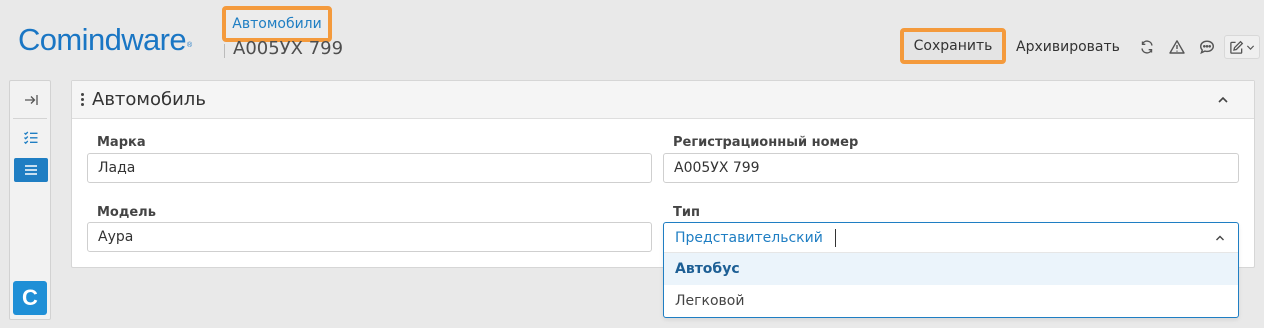  I want to click on chevron-down-icon, so click(1250, 47).